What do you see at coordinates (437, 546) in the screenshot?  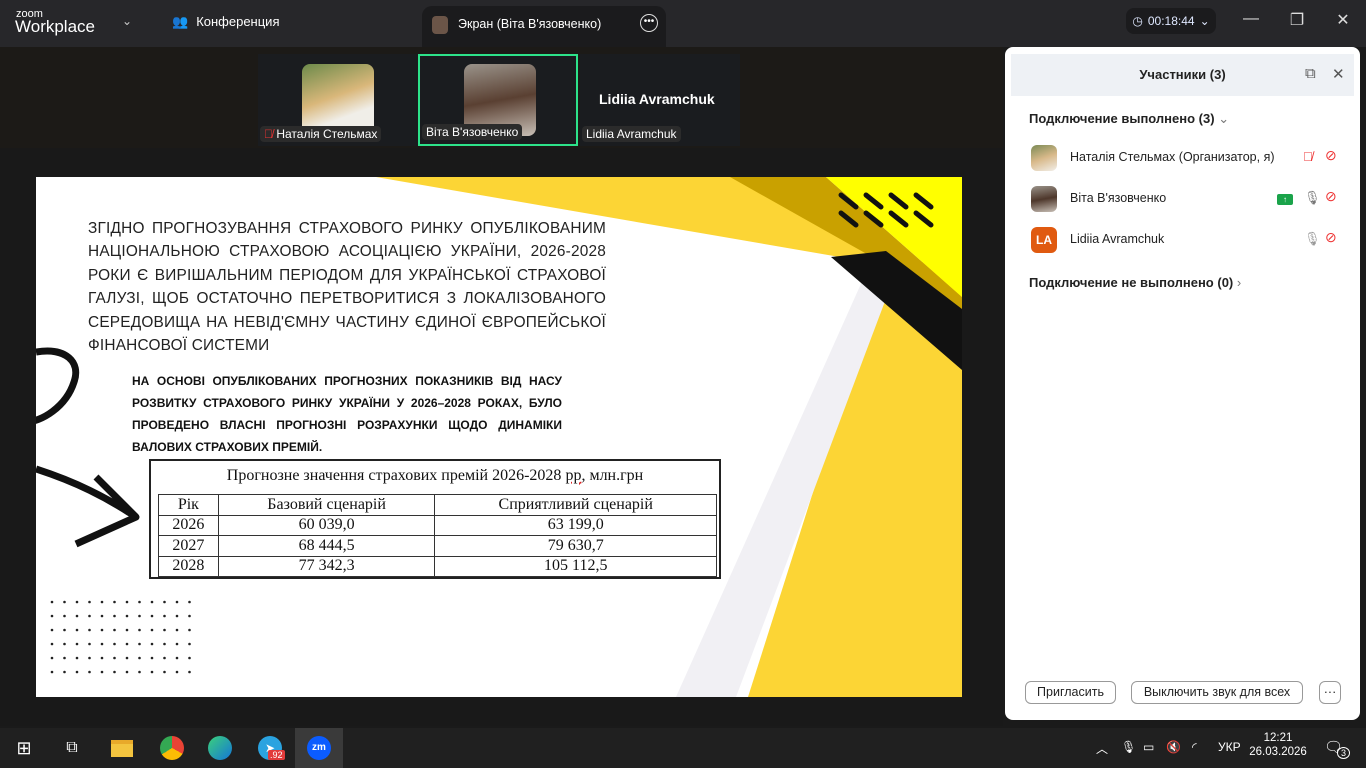 I see `table-row: 2027 68 444,5 79 630,7` at bounding box center [437, 546].